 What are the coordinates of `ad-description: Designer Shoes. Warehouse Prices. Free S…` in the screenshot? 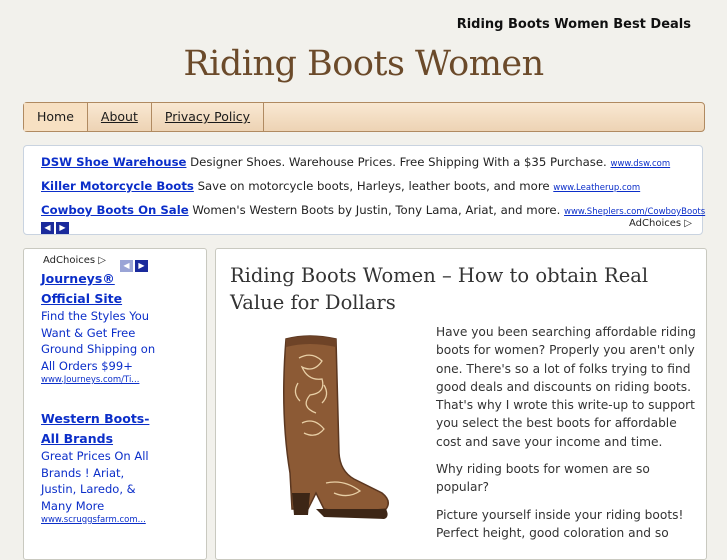 It's located at (398, 162).